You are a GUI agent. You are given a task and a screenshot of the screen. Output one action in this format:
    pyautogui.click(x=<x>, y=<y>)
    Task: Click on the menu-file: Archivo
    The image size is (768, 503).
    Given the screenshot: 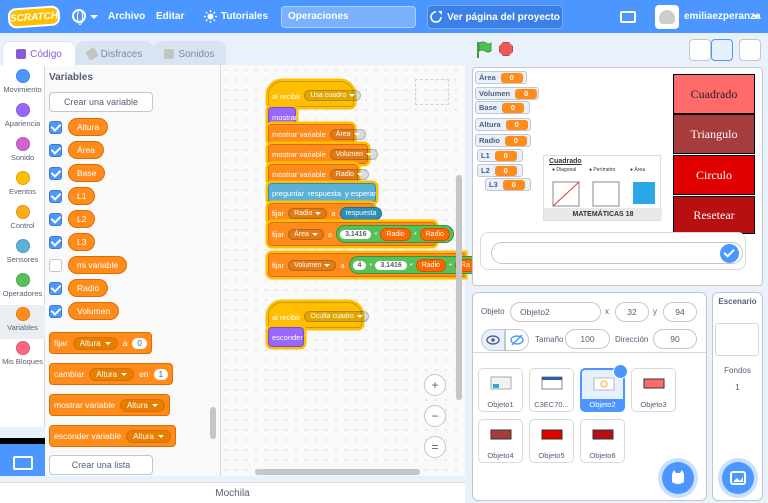 What is the action you would take?
    pyautogui.click(x=126, y=16)
    